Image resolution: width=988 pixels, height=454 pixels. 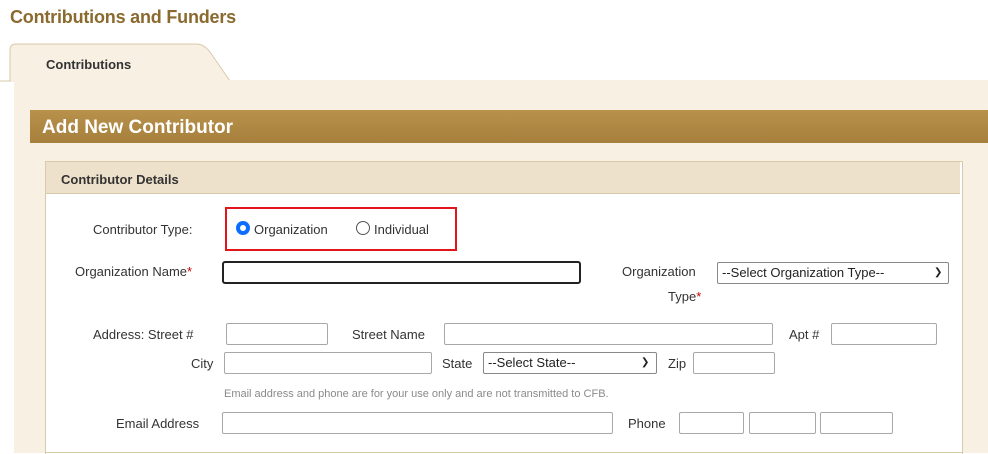 I want to click on apt-label: Apt #, so click(x=804, y=334).